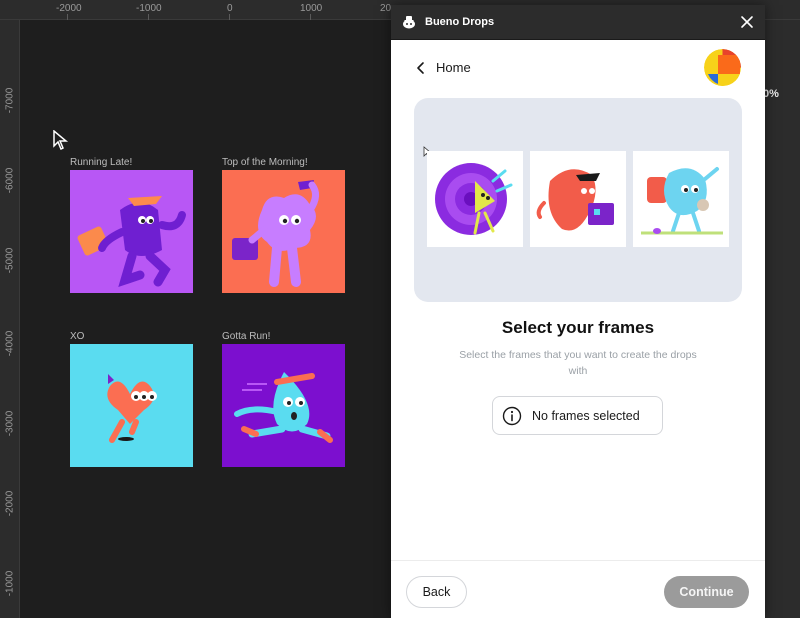 This screenshot has height=618, width=800. What do you see at coordinates (421, 68) in the screenshot?
I see `chevron-left-icon` at bounding box center [421, 68].